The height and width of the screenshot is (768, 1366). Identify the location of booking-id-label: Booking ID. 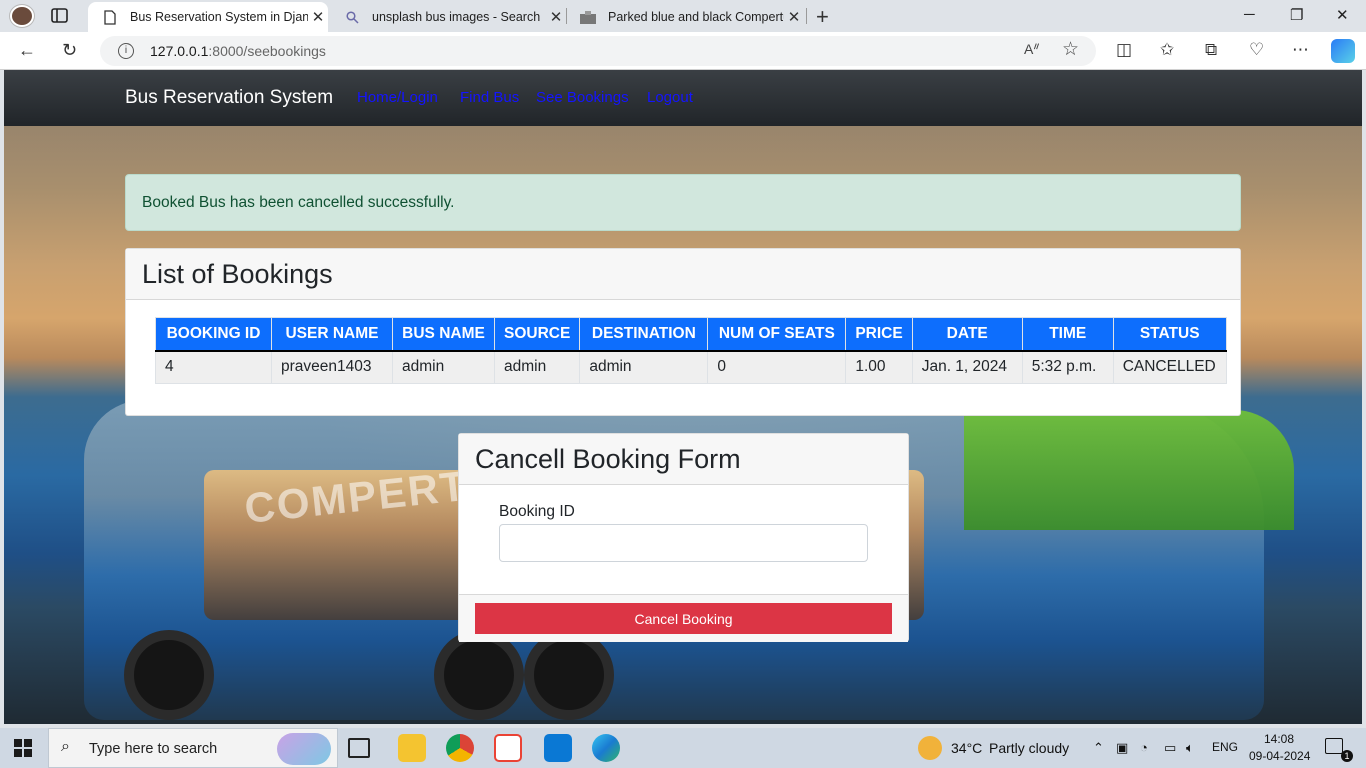
(537, 511).